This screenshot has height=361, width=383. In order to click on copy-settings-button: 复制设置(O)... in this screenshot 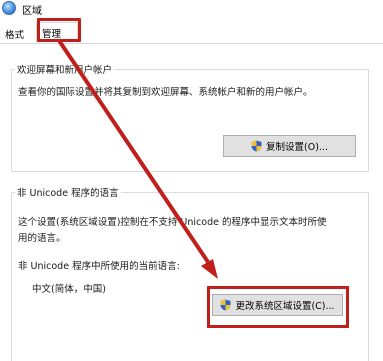, I will do `click(289, 146)`.